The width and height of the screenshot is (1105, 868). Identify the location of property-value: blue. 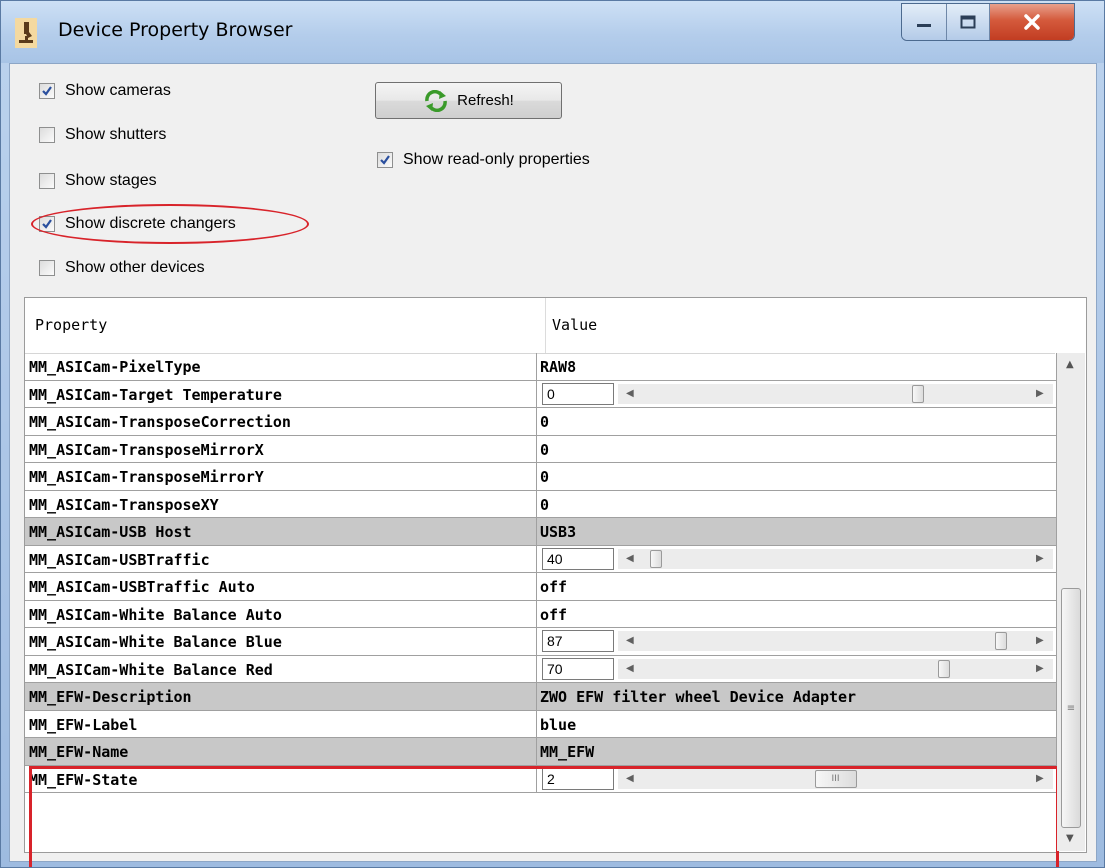
(558, 725).